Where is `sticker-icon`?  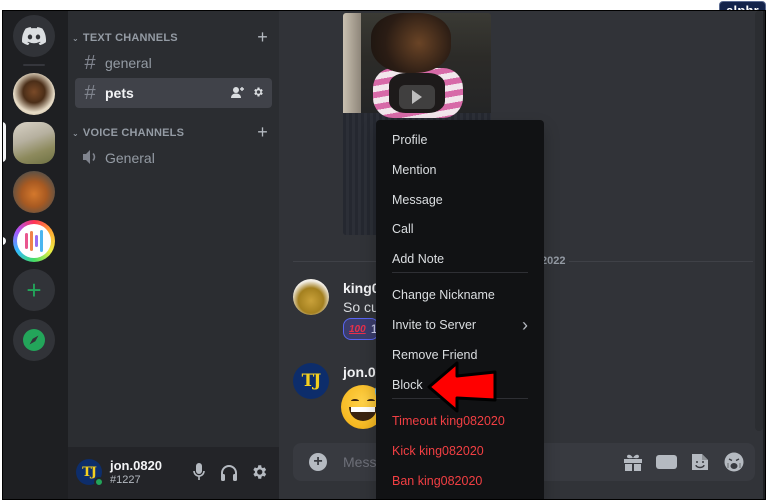
sticker-icon is located at coordinates (700, 462).